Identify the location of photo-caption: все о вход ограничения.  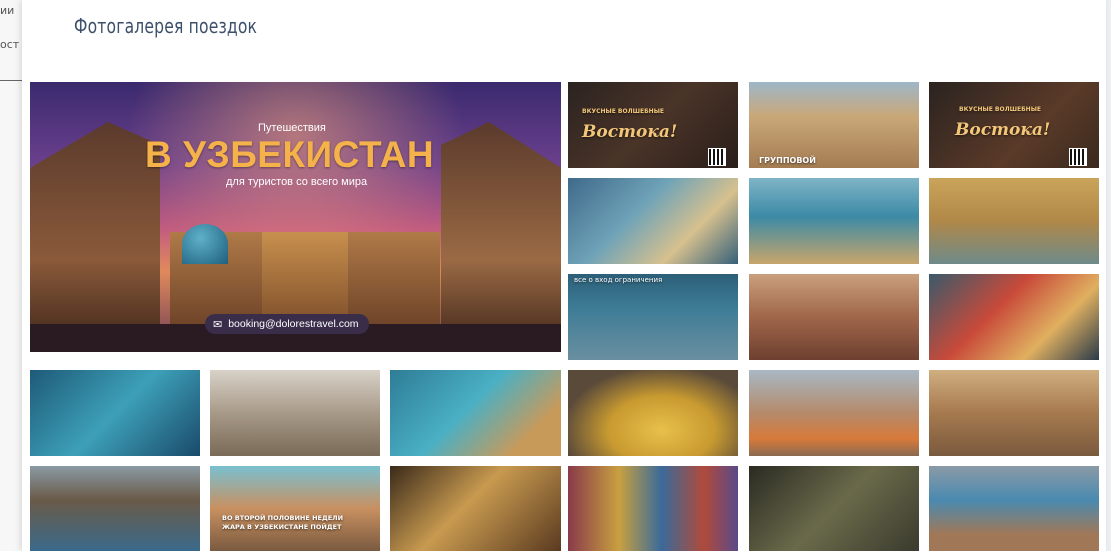
(618, 280).